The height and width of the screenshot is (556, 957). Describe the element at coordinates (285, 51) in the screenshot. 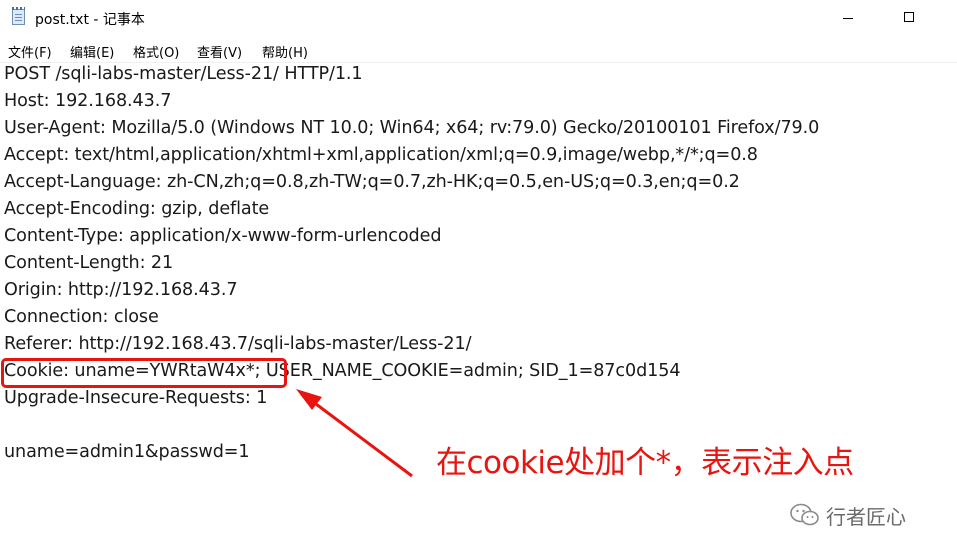

I see `menu-help: 帮助(H)` at that location.